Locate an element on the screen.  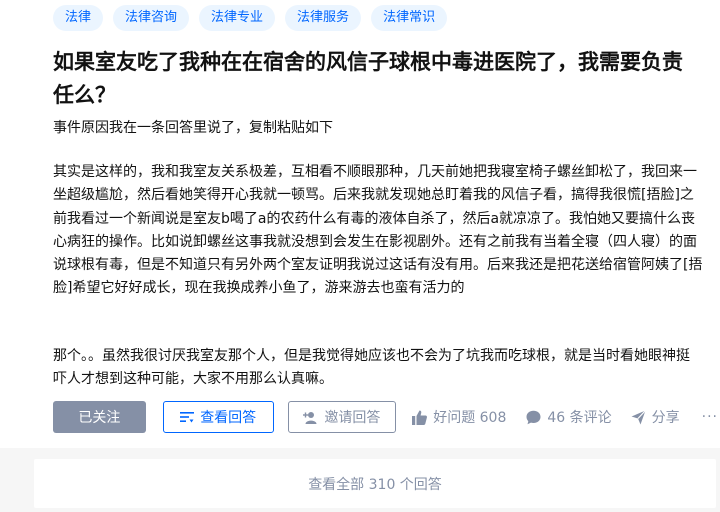
comments-button: 46 条评论 is located at coordinates (569, 417).